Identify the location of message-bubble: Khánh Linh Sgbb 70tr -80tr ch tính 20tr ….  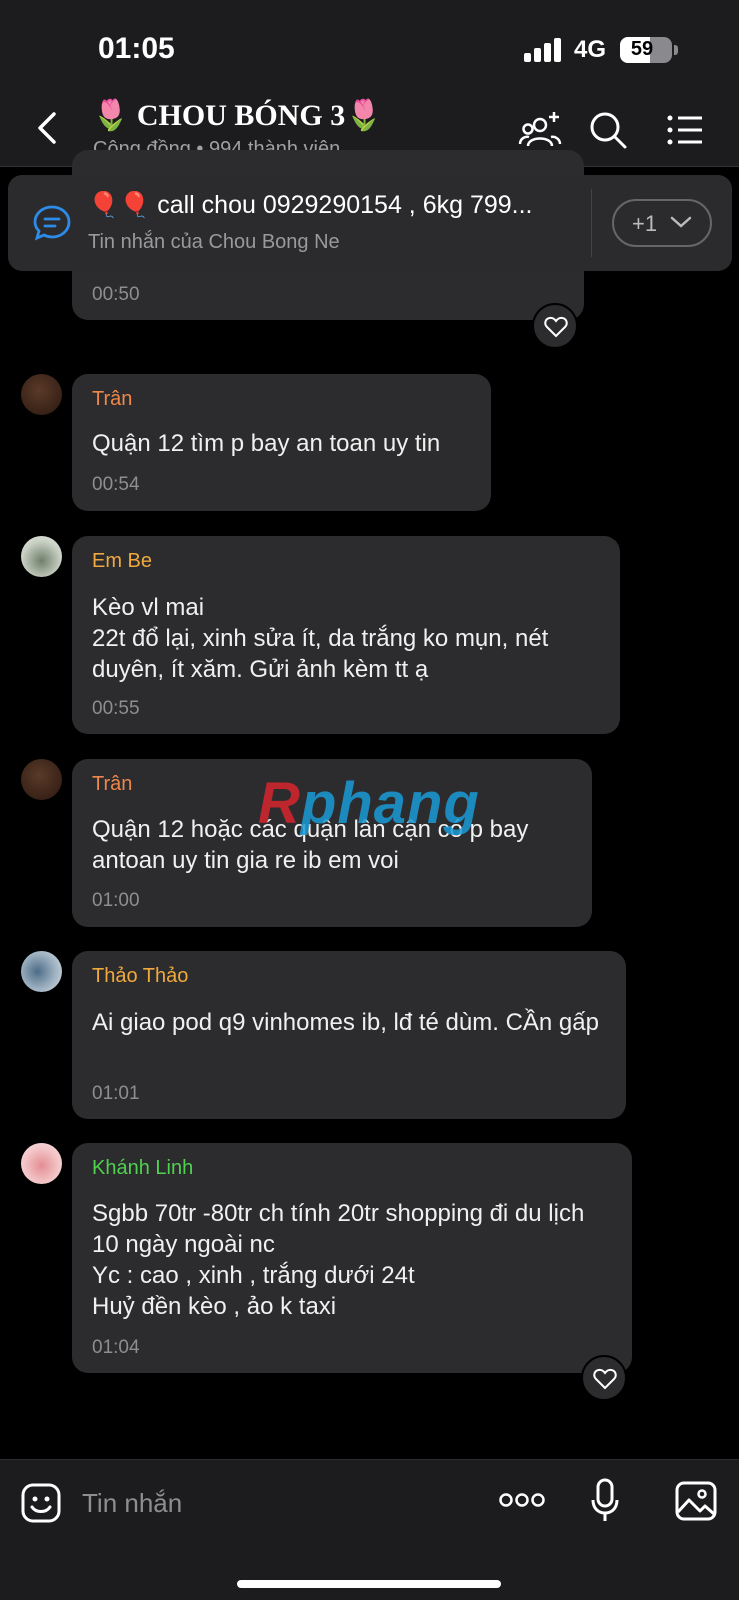
(352, 1258).